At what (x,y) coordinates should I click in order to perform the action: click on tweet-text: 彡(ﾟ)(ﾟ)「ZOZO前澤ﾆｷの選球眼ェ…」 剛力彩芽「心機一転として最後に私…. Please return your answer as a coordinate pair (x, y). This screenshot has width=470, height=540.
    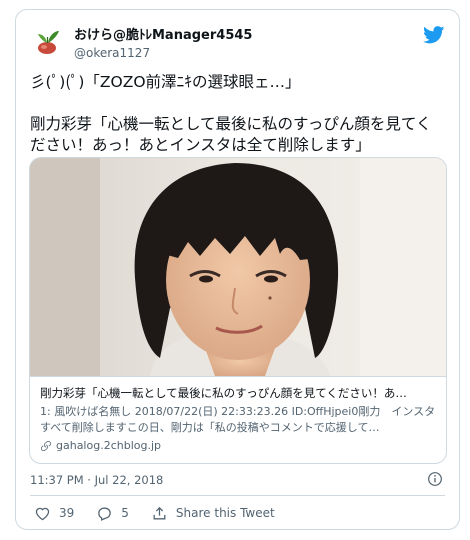
    Looking at the image, I should click on (231, 113).